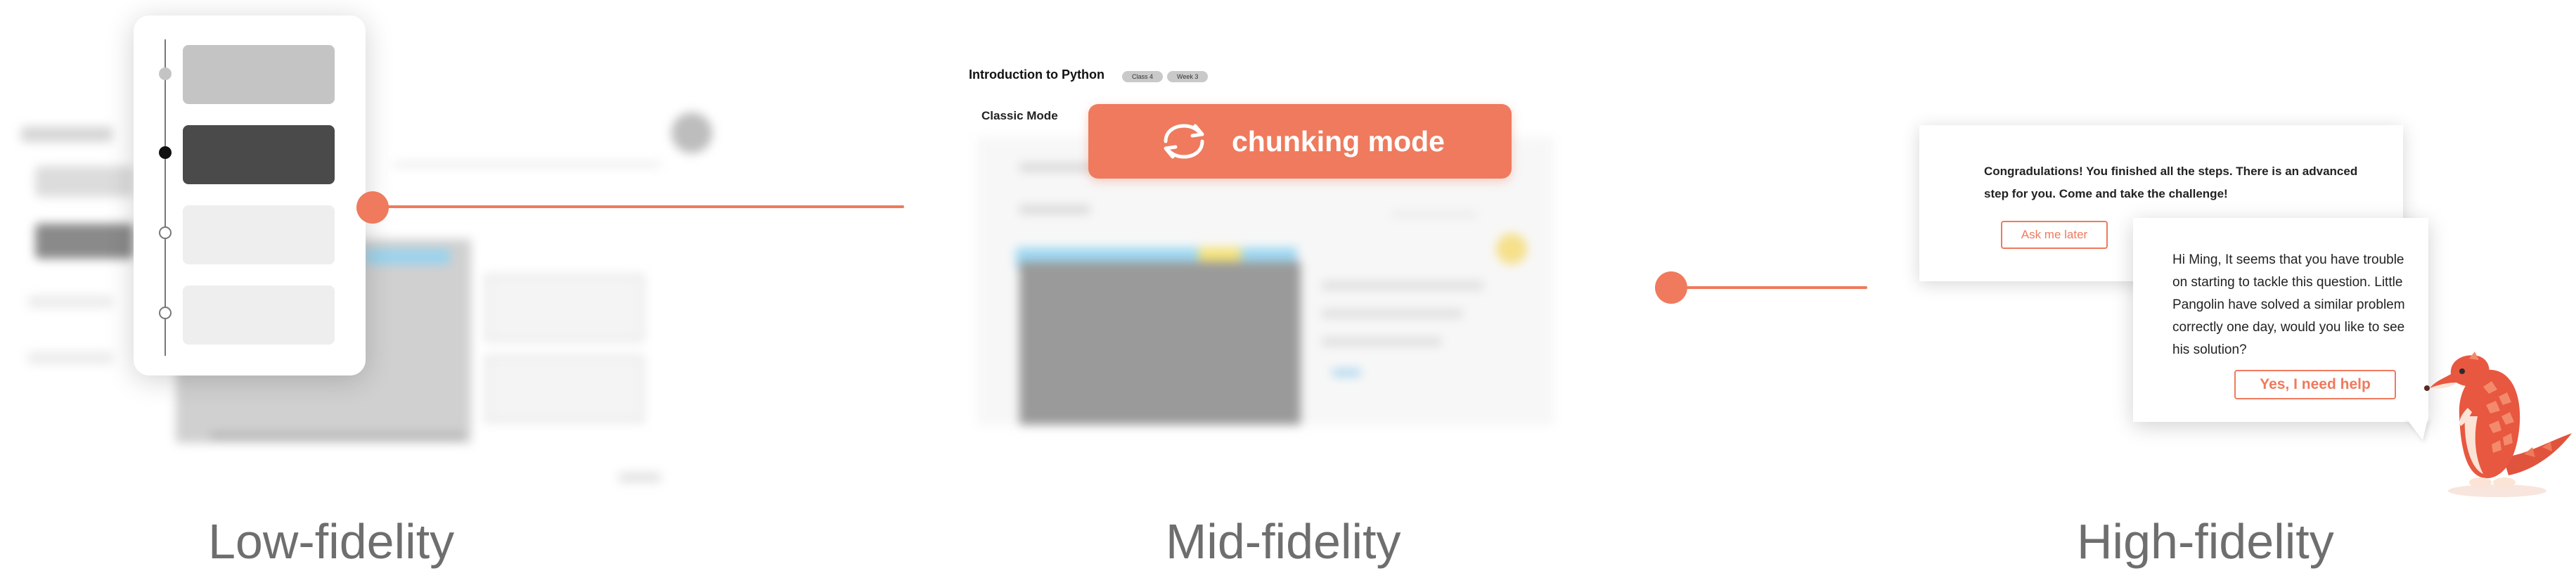  Describe the element at coordinates (1283, 541) in the screenshot. I see `caption-mid-fidelity: Mid-fidelity` at that location.